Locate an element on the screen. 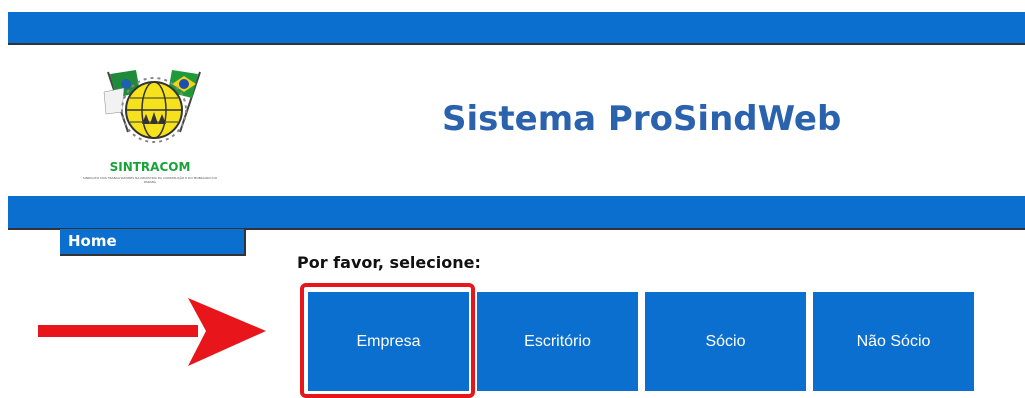 The width and height of the screenshot is (1025, 398). nao-socio-button: Não Sócio is located at coordinates (893, 341).